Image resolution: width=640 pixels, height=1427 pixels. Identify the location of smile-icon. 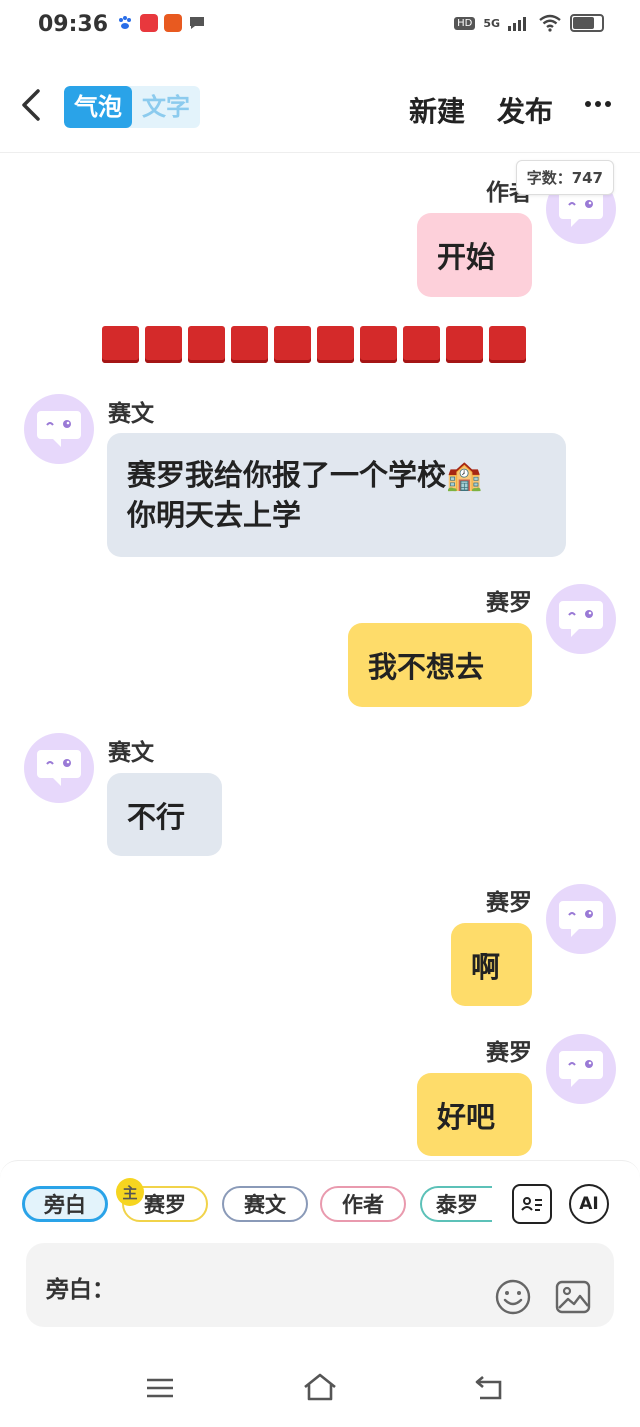
(513, 1297).